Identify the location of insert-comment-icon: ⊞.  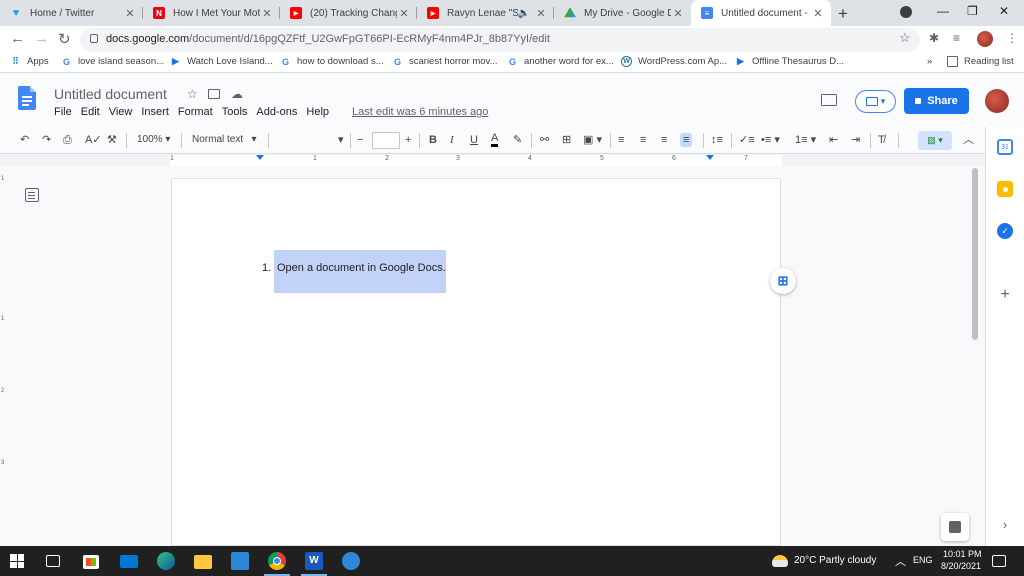
(566, 140).